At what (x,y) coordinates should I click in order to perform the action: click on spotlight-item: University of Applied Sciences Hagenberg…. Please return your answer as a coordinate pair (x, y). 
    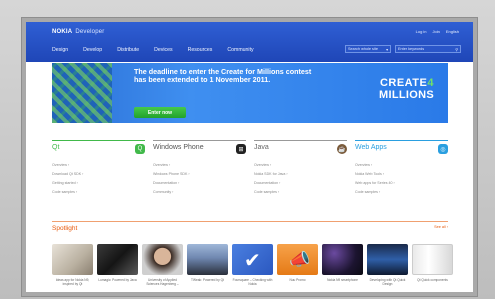
    Looking at the image, I should click on (162, 265).